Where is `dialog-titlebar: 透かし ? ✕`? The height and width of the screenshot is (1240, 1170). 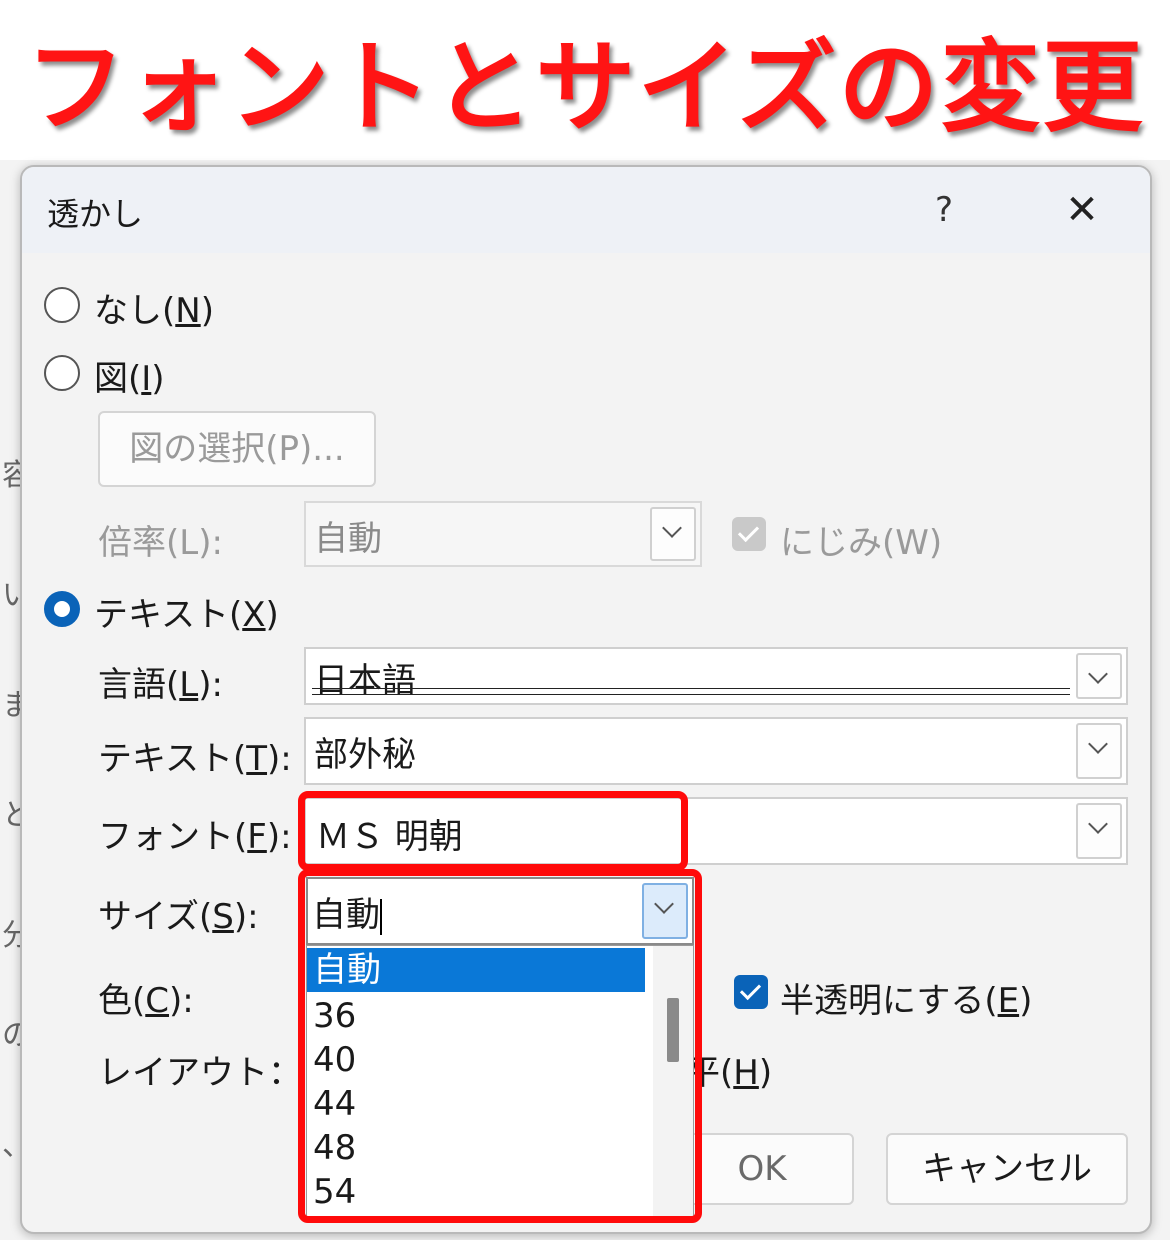 dialog-titlebar: 透かし ? ✕ is located at coordinates (586, 210).